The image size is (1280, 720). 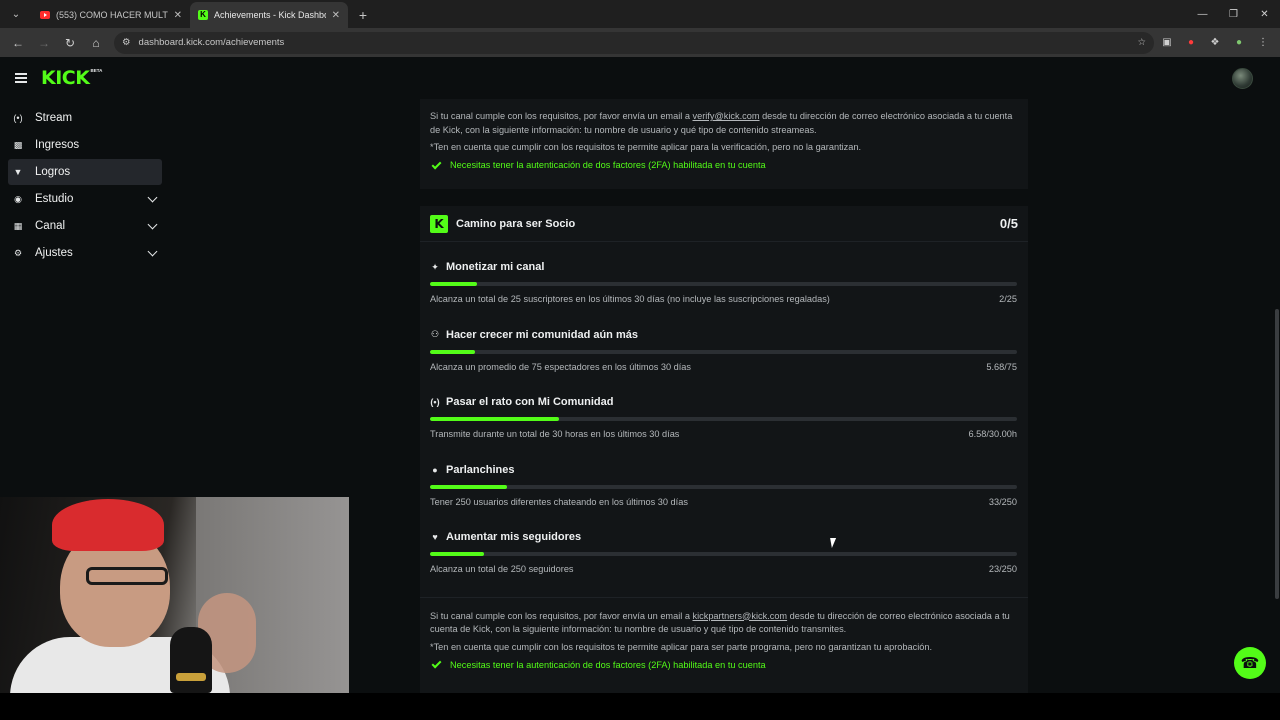 What do you see at coordinates (191, 660) in the screenshot?
I see `webcam-microphone` at bounding box center [191, 660].